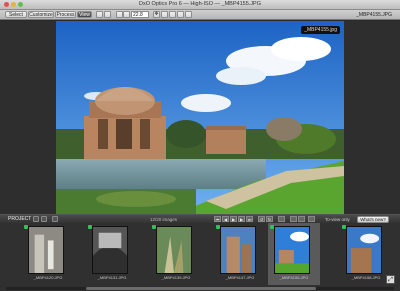 The height and width of the screenshot is (291, 400). What do you see at coordinates (261, 219) in the screenshot?
I see `rotate-left-icon: ↺` at bounding box center [261, 219].